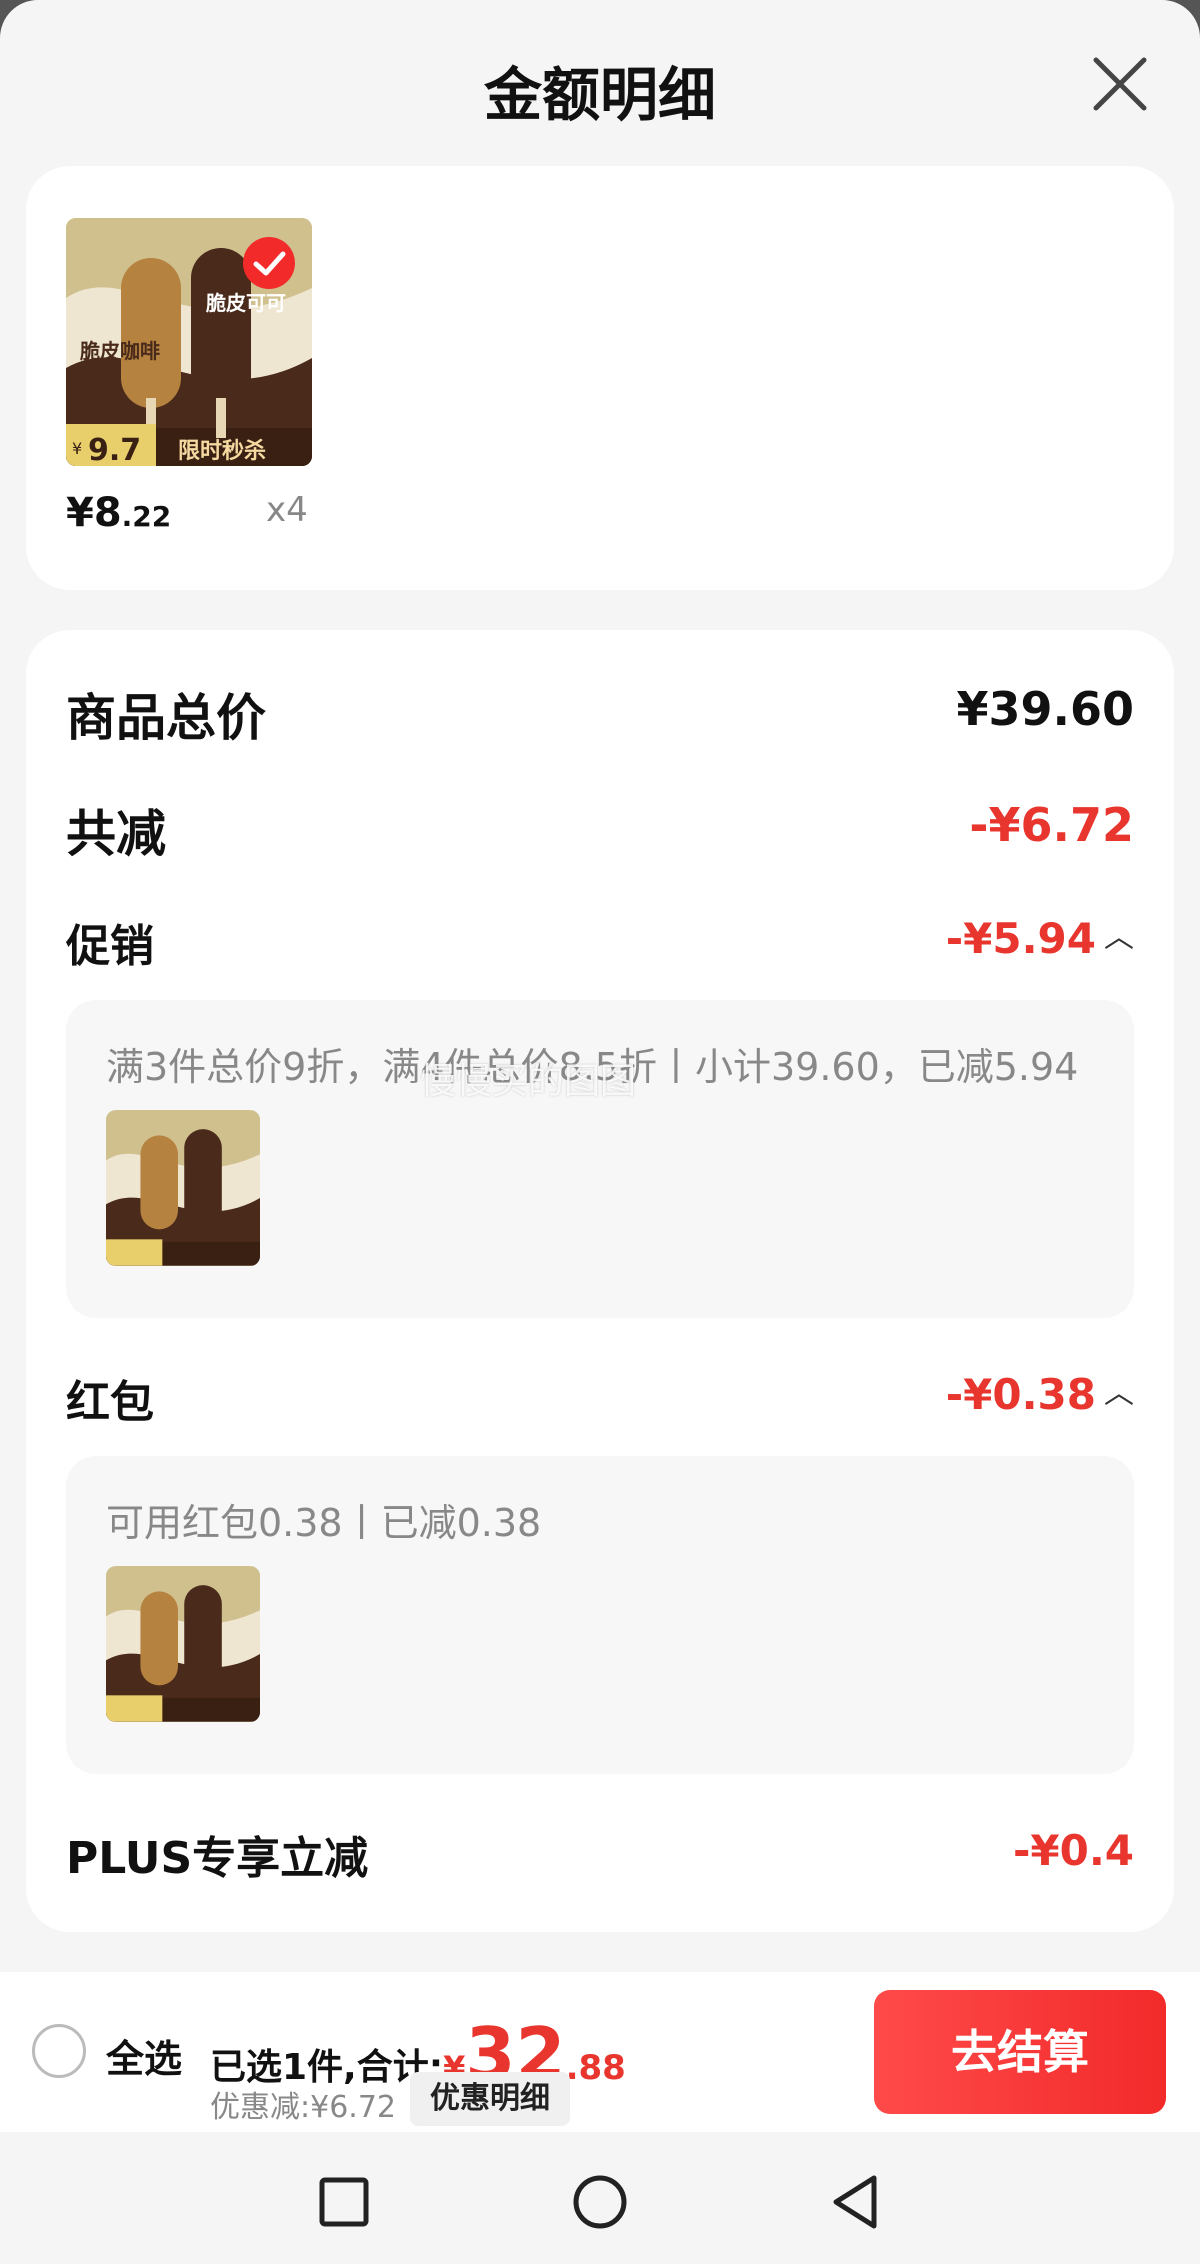 The width and height of the screenshot is (1200, 2264). I want to click on close-icon, so click(1120, 84).